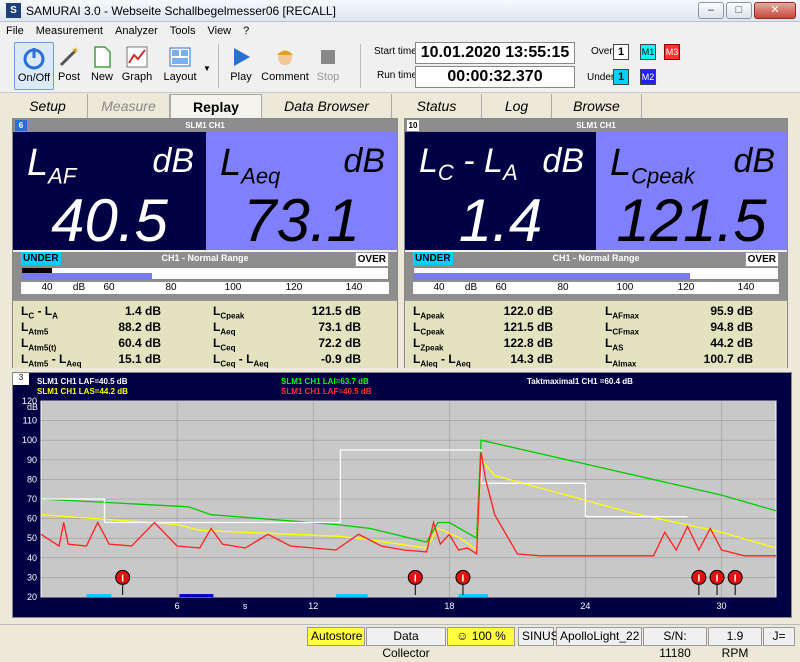 This screenshot has height=662, width=800. Describe the element at coordinates (531, 359) in the screenshot. I see `metric-value: 14.3 dB` at that location.